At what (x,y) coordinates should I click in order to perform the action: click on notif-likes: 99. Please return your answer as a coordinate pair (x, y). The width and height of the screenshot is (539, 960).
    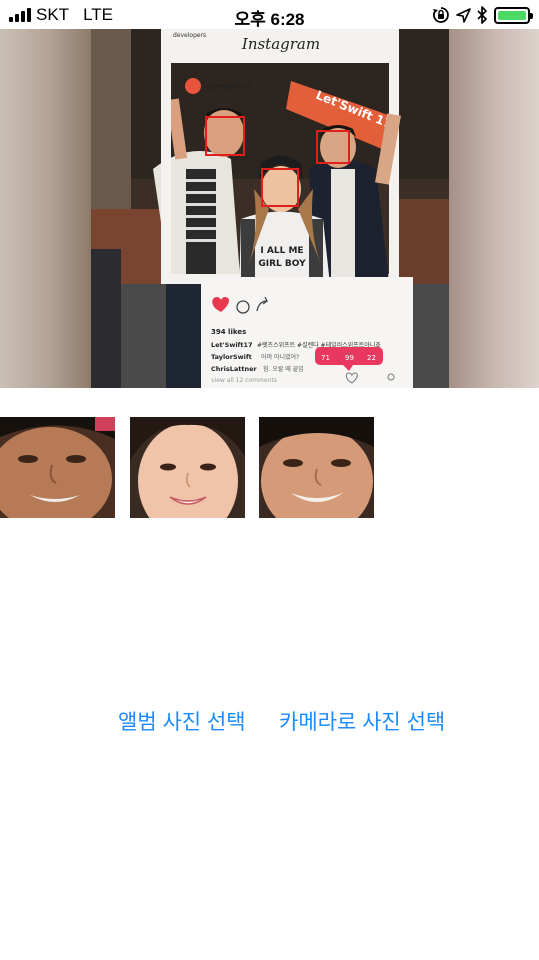
    Looking at the image, I should click on (349, 358).